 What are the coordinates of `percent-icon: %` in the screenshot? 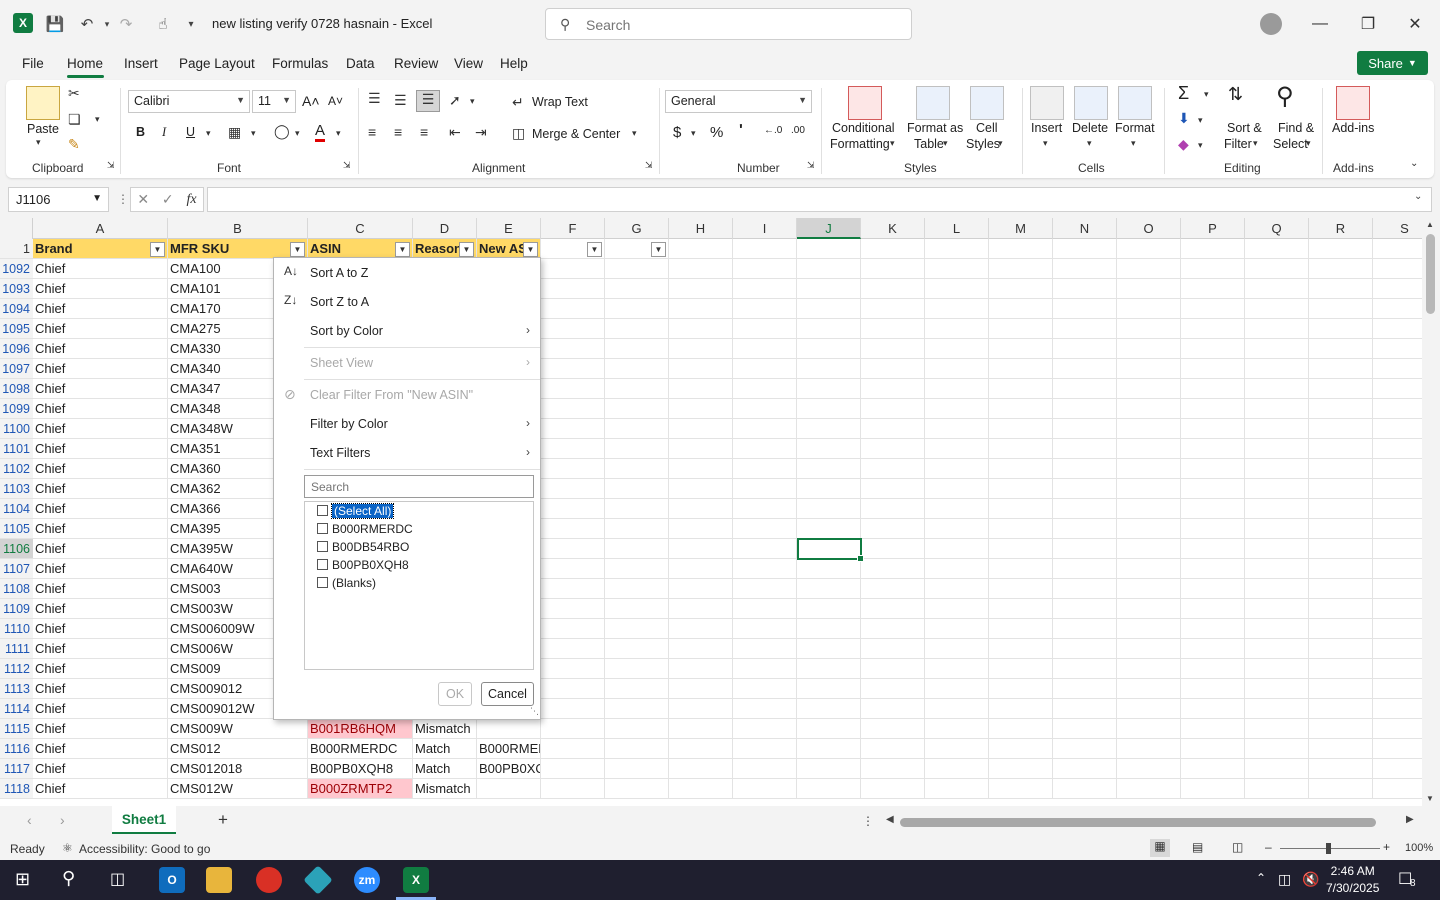 It's located at (716, 132).